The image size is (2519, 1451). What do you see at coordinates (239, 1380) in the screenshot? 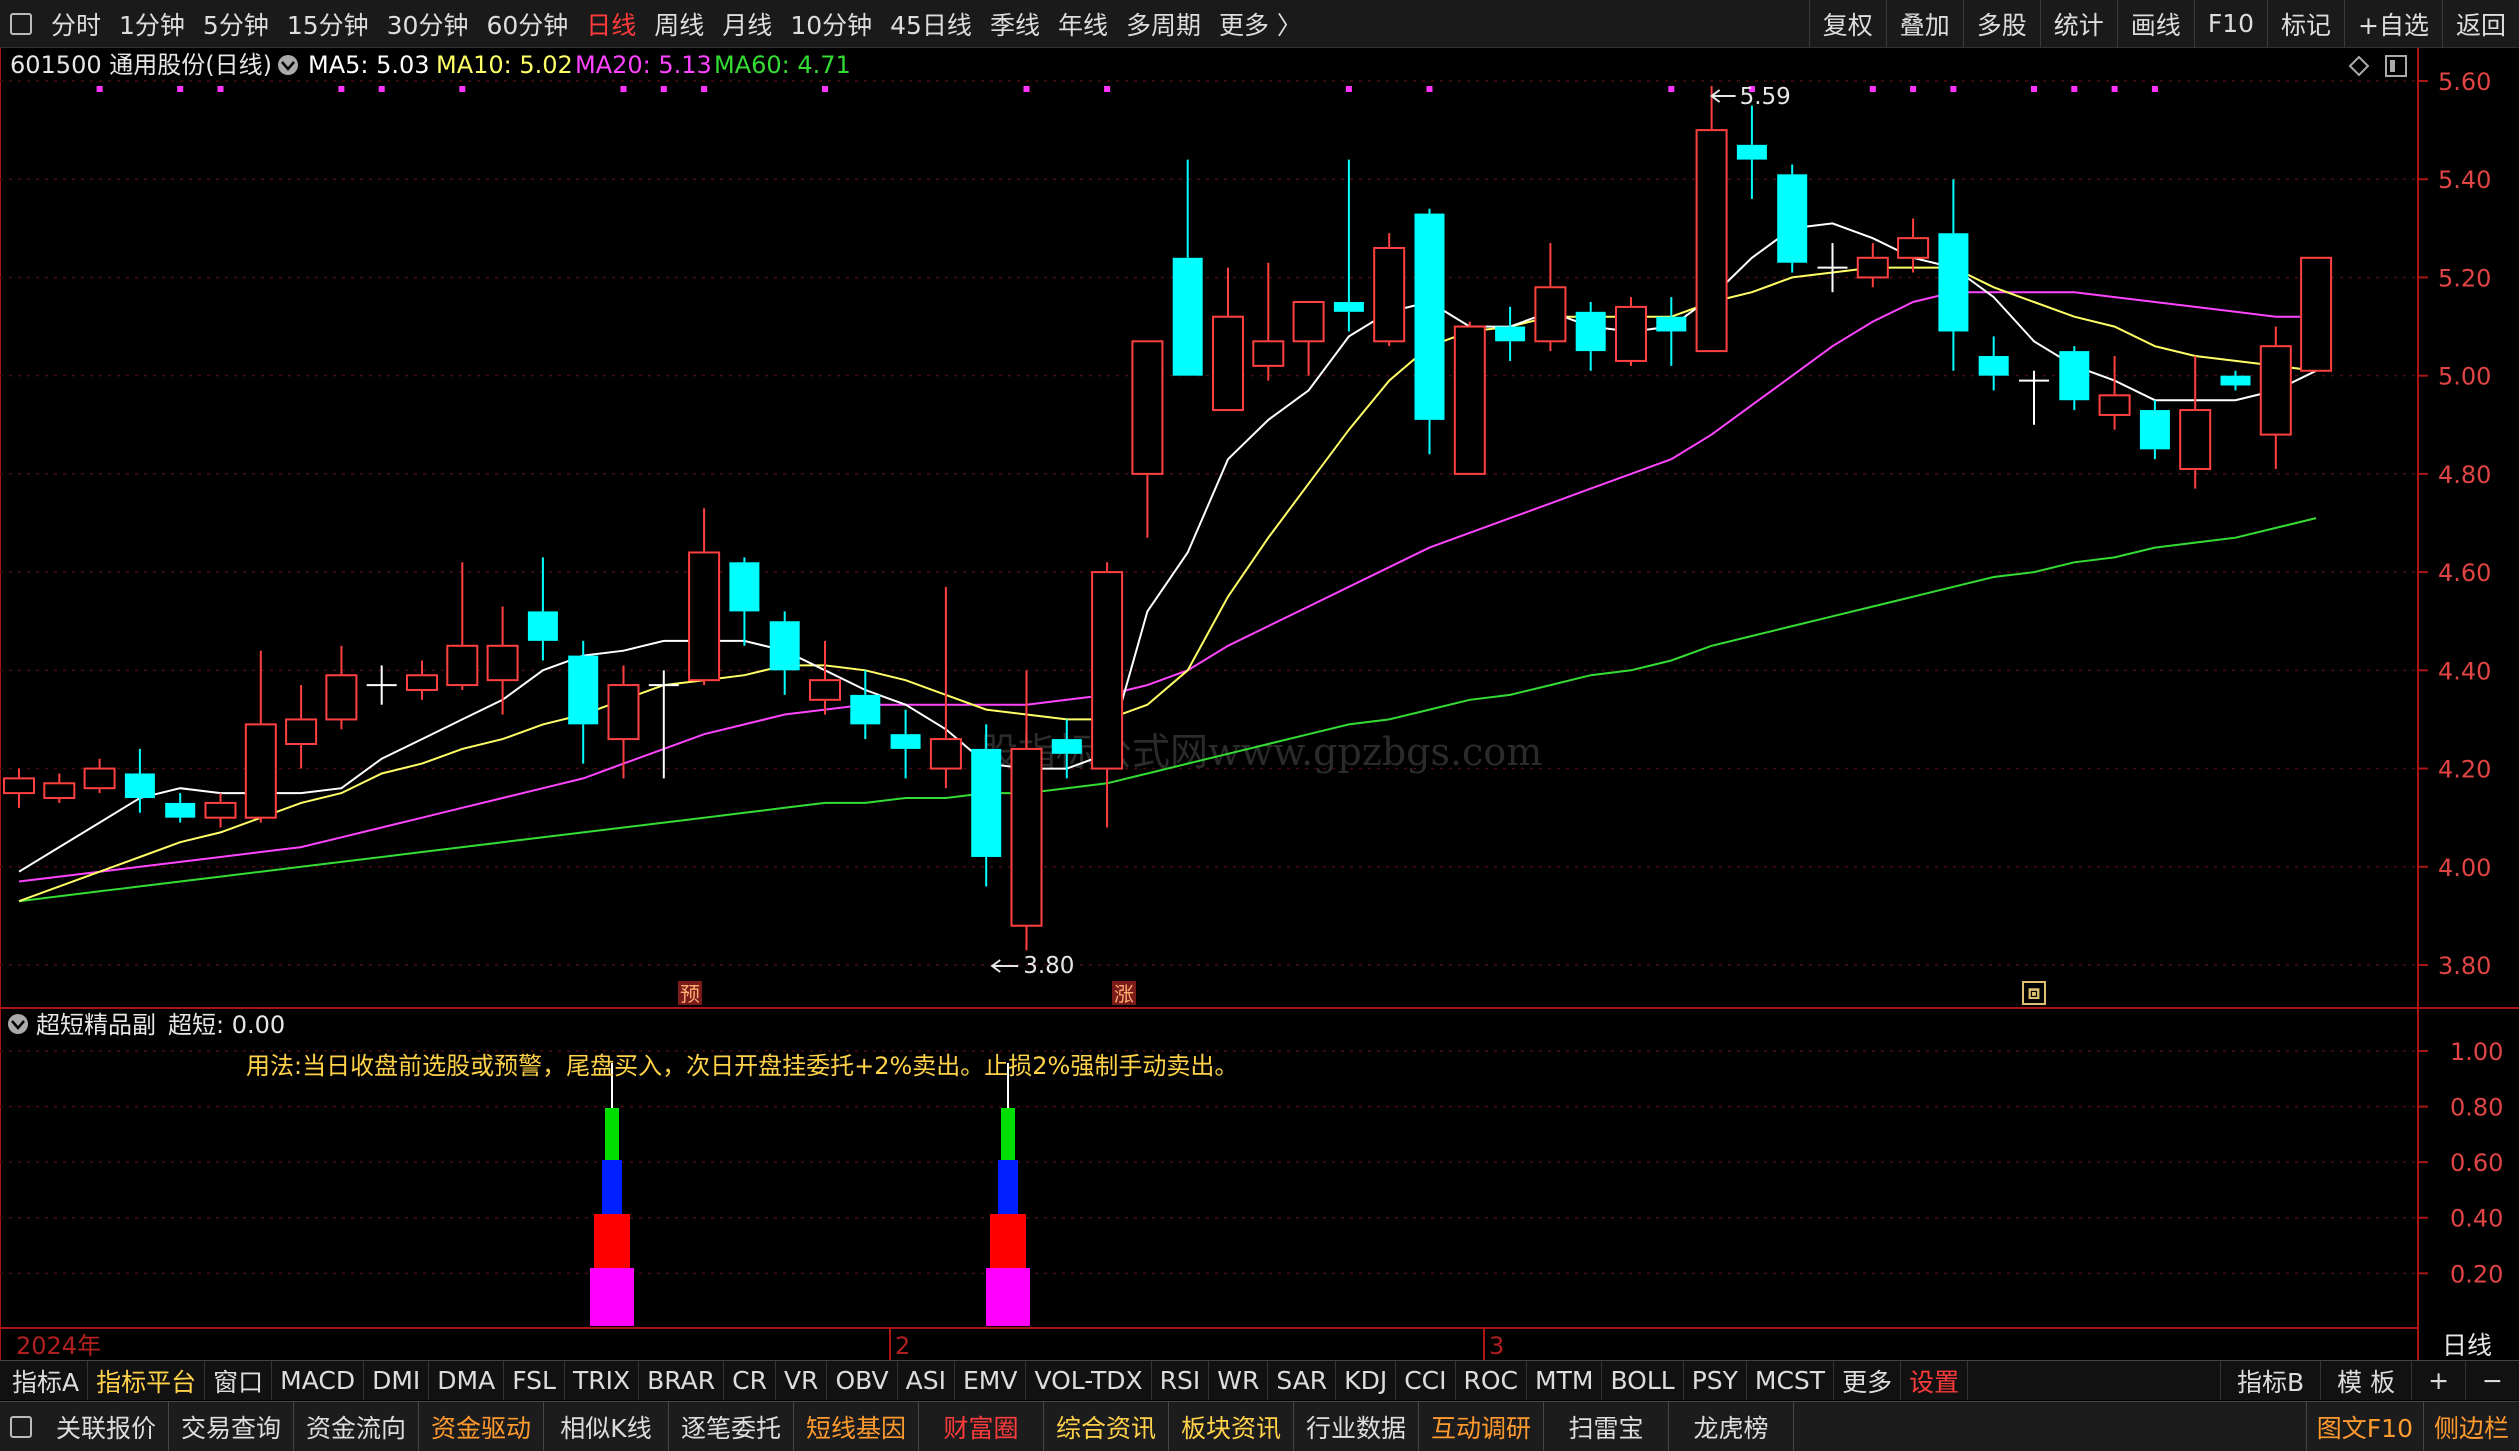
I see `indicator-tab-2: 窗口` at bounding box center [239, 1380].